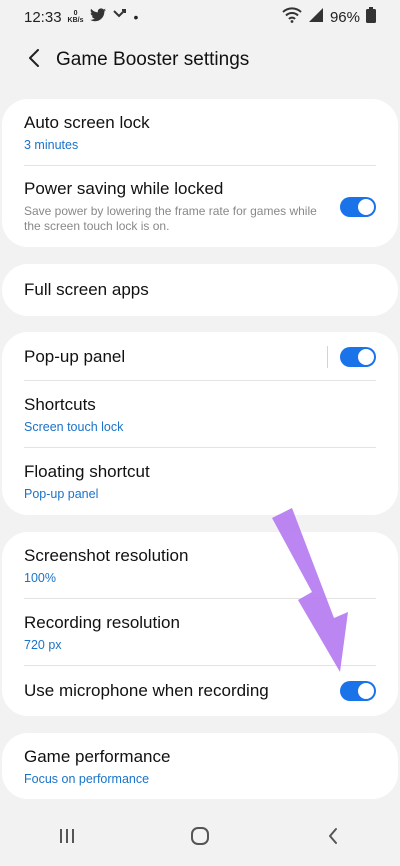 This screenshot has height=866, width=400. I want to click on signal-icon, so click(316, 17).